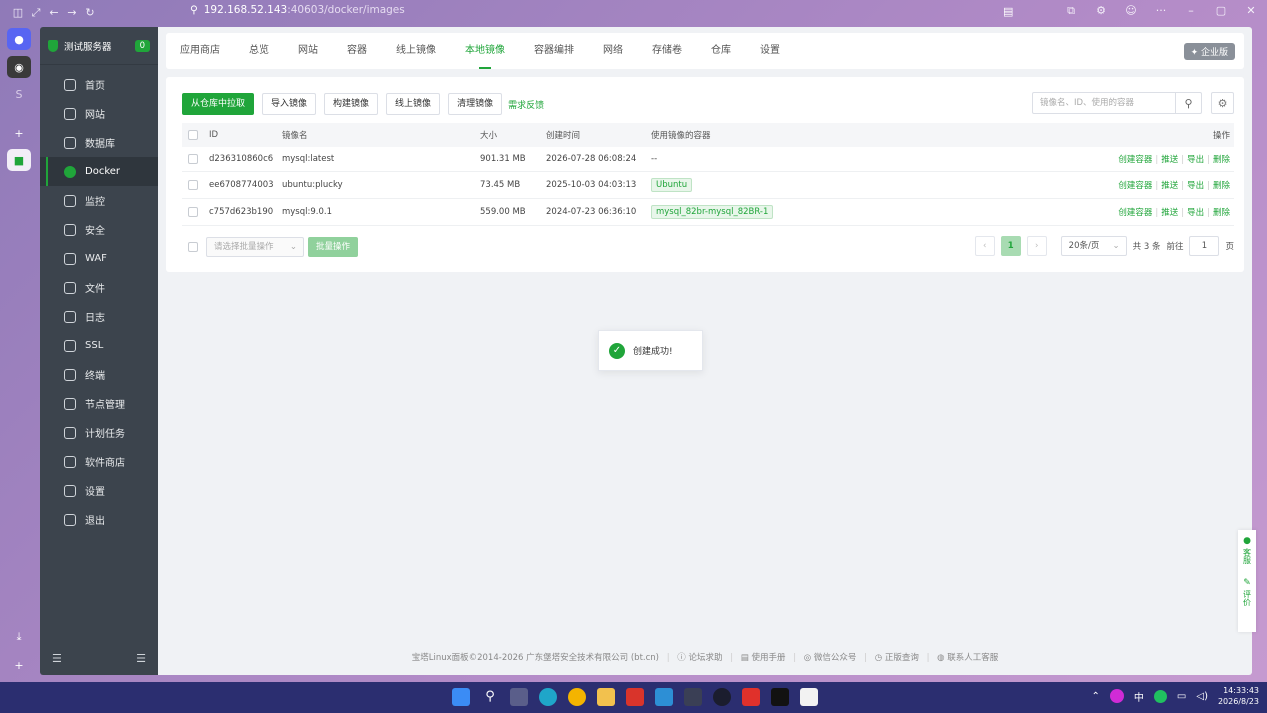 This screenshot has height=713, width=1267. I want to click on explorer-icon, so click(606, 697).